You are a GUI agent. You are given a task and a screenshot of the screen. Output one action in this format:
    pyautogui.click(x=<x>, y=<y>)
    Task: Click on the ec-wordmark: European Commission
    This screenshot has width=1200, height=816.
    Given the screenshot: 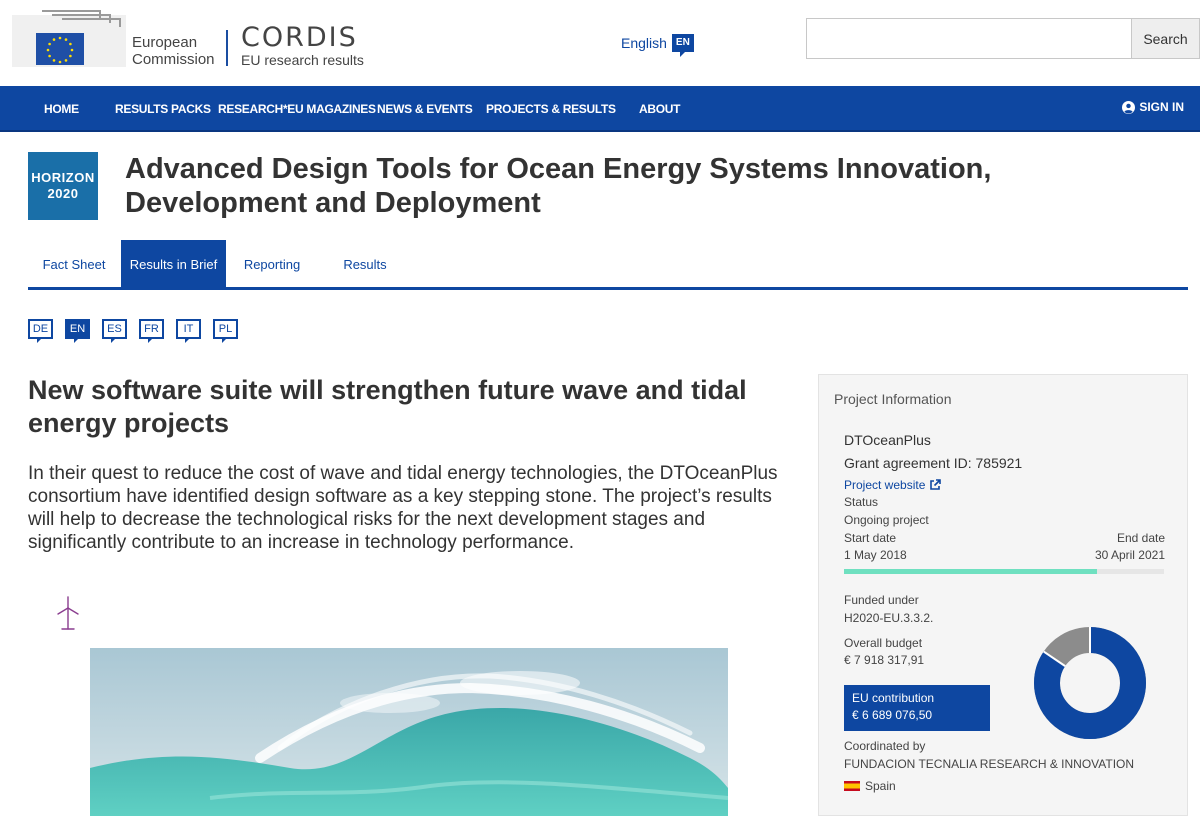 What is the action you would take?
    pyautogui.click(x=173, y=51)
    